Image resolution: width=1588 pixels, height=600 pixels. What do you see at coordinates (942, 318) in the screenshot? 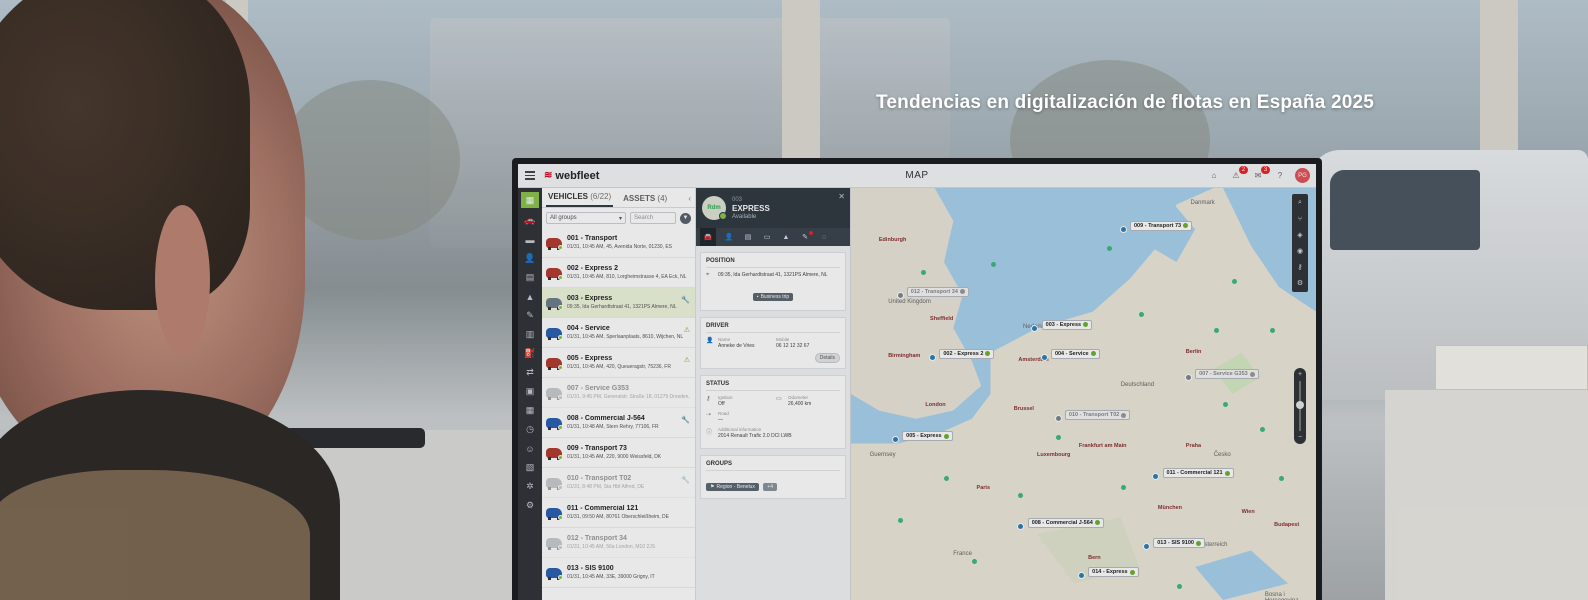
I see `map-place-label: Sheffield` at bounding box center [942, 318].